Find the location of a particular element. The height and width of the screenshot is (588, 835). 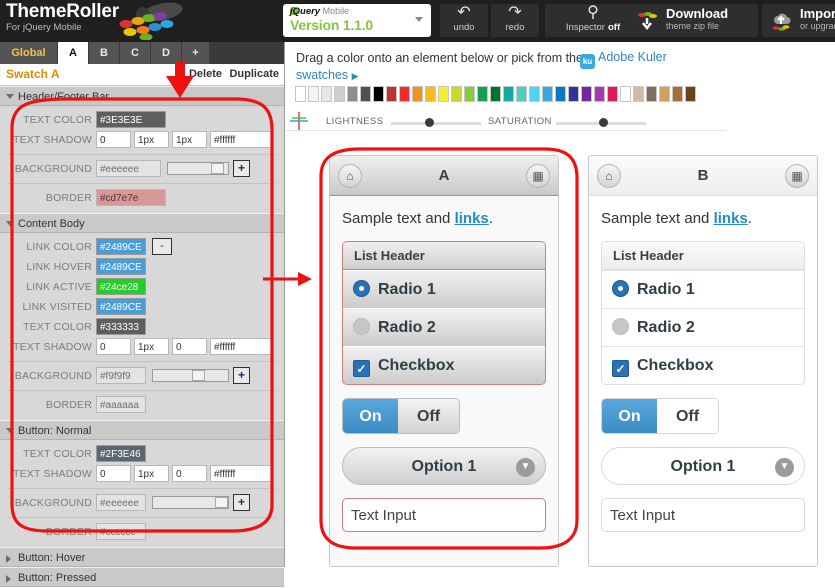

import-button: Import or upgrade is located at coordinates (798, 20).